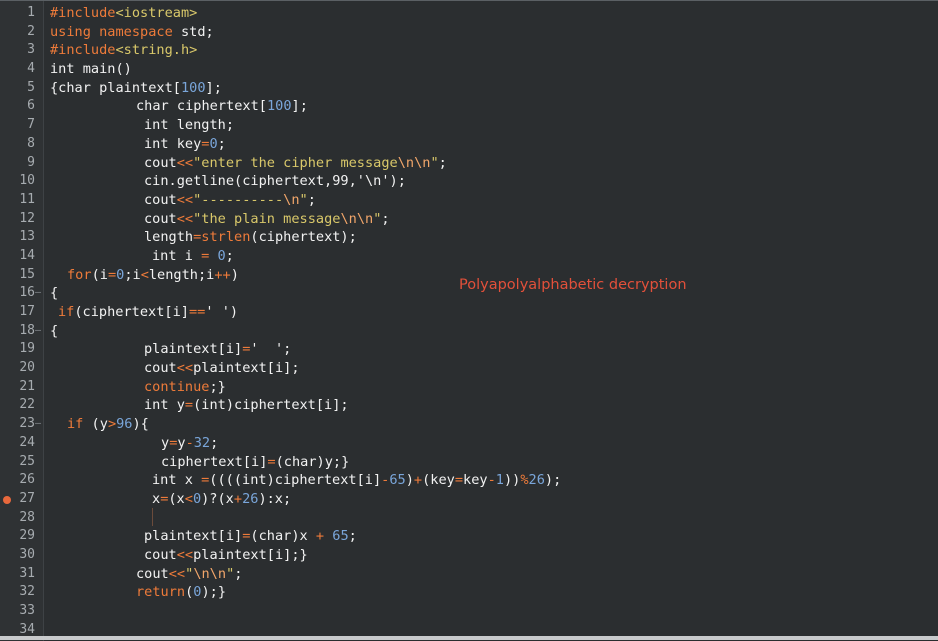 The width and height of the screenshot is (938, 641). What do you see at coordinates (27, 181) in the screenshot?
I see `line-number: 10` at bounding box center [27, 181].